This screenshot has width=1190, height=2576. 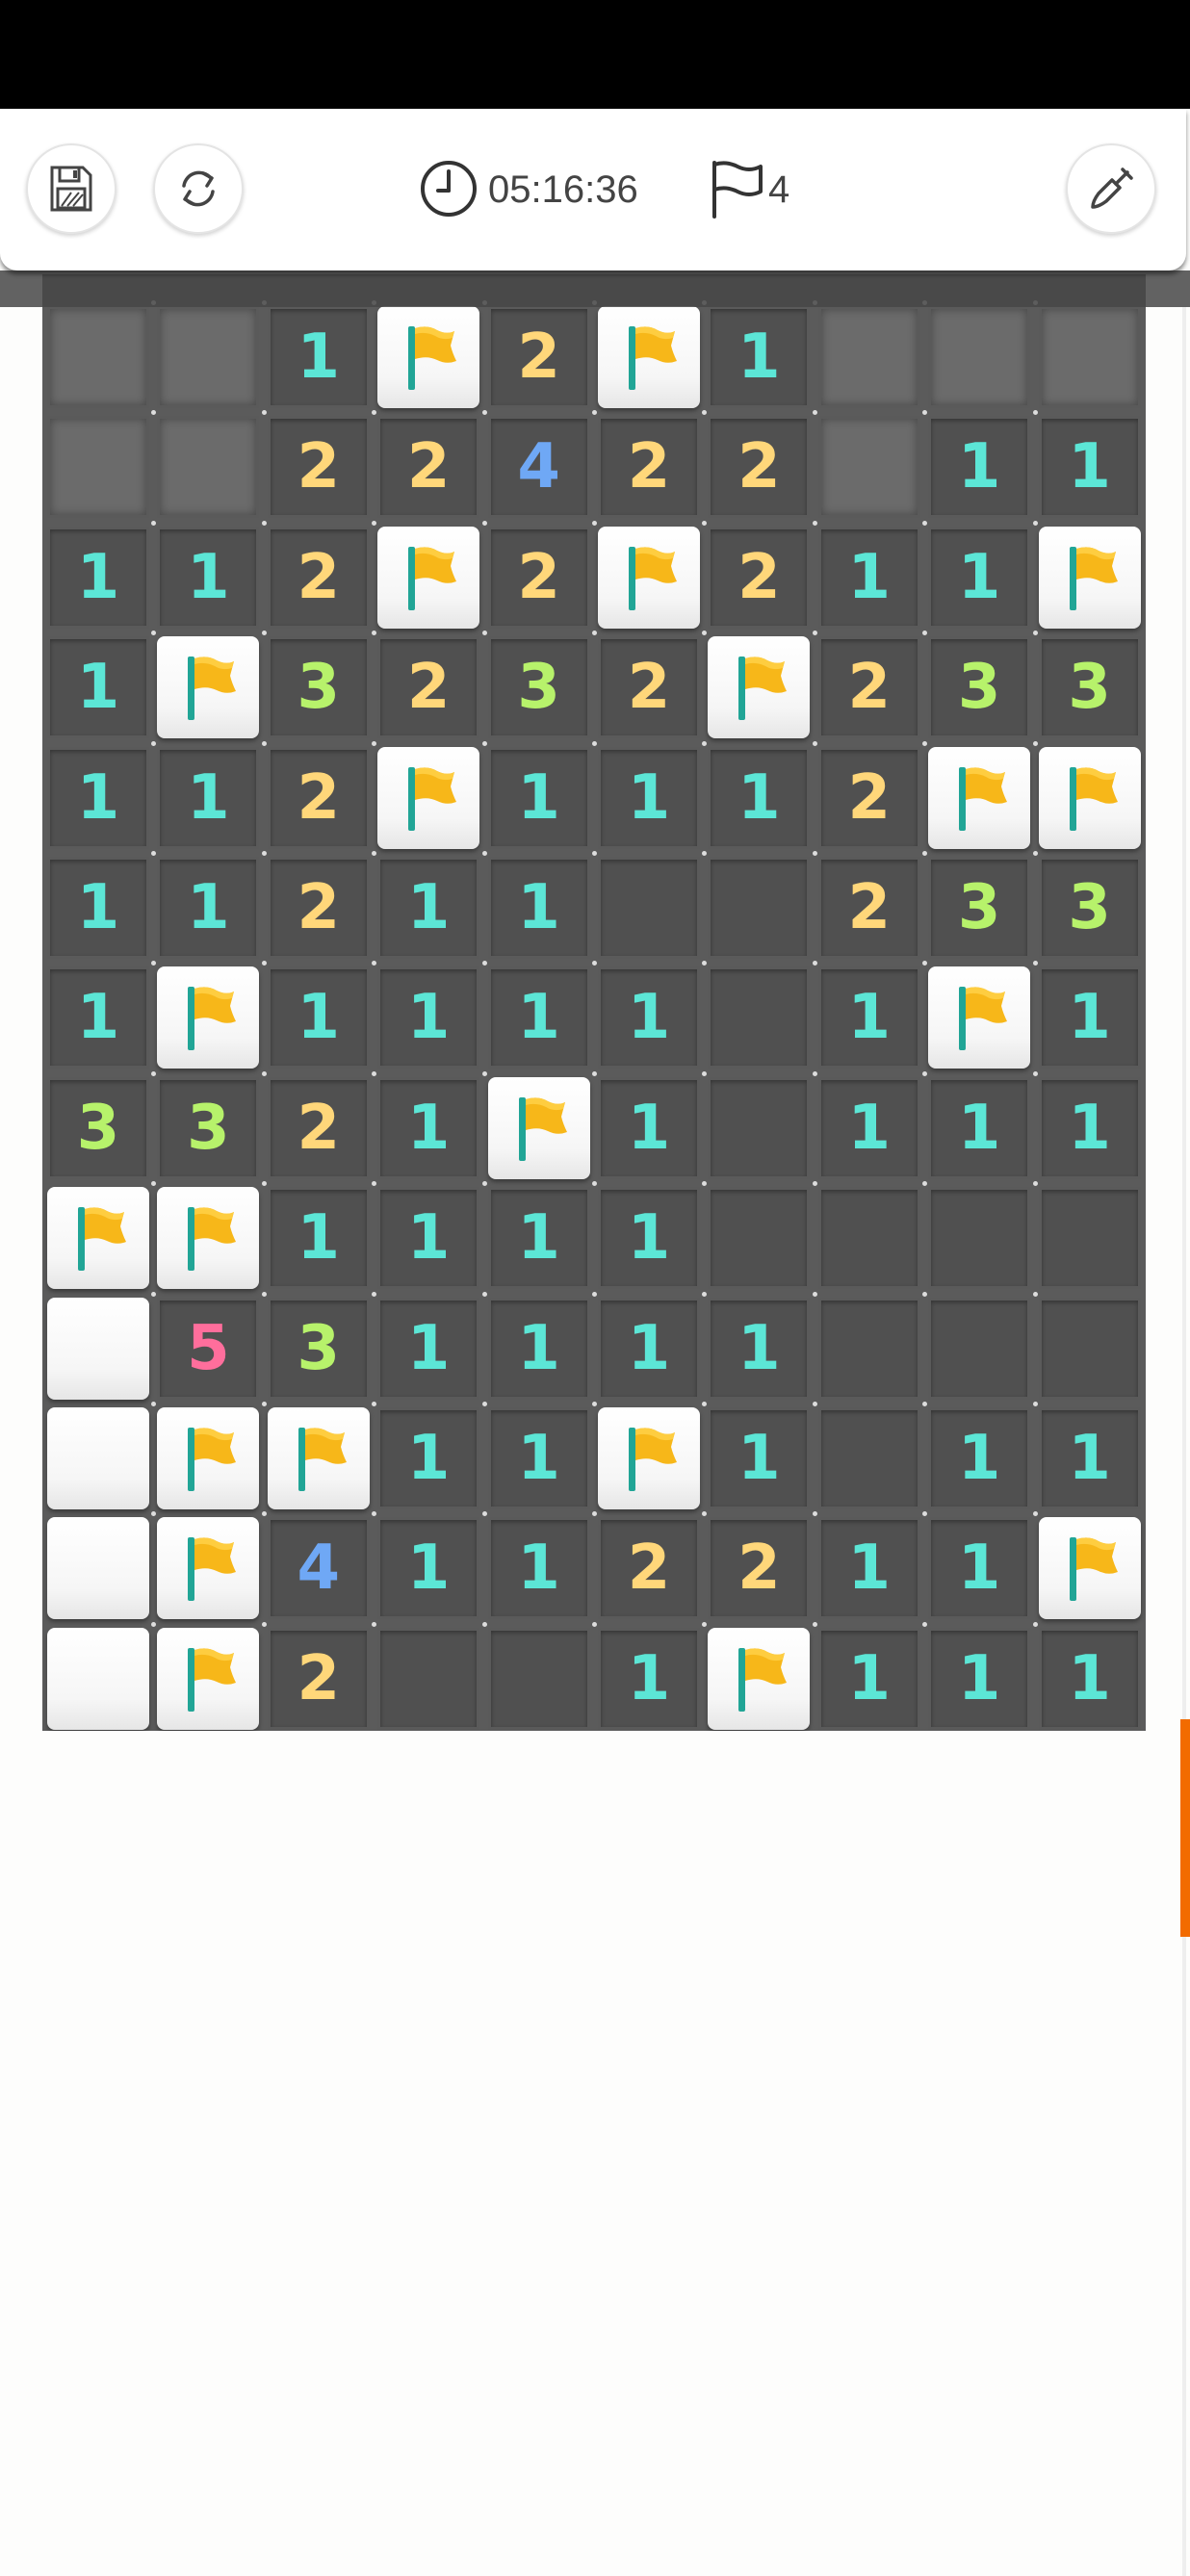 What do you see at coordinates (318, 1568) in the screenshot?
I see `cell-number: 4` at bounding box center [318, 1568].